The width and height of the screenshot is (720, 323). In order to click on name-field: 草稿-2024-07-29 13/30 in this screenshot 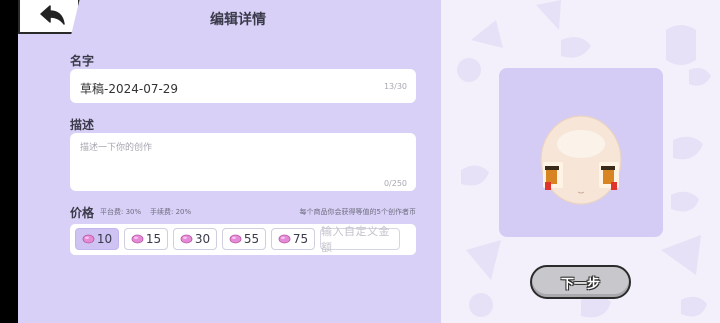, I will do `click(243, 86)`.